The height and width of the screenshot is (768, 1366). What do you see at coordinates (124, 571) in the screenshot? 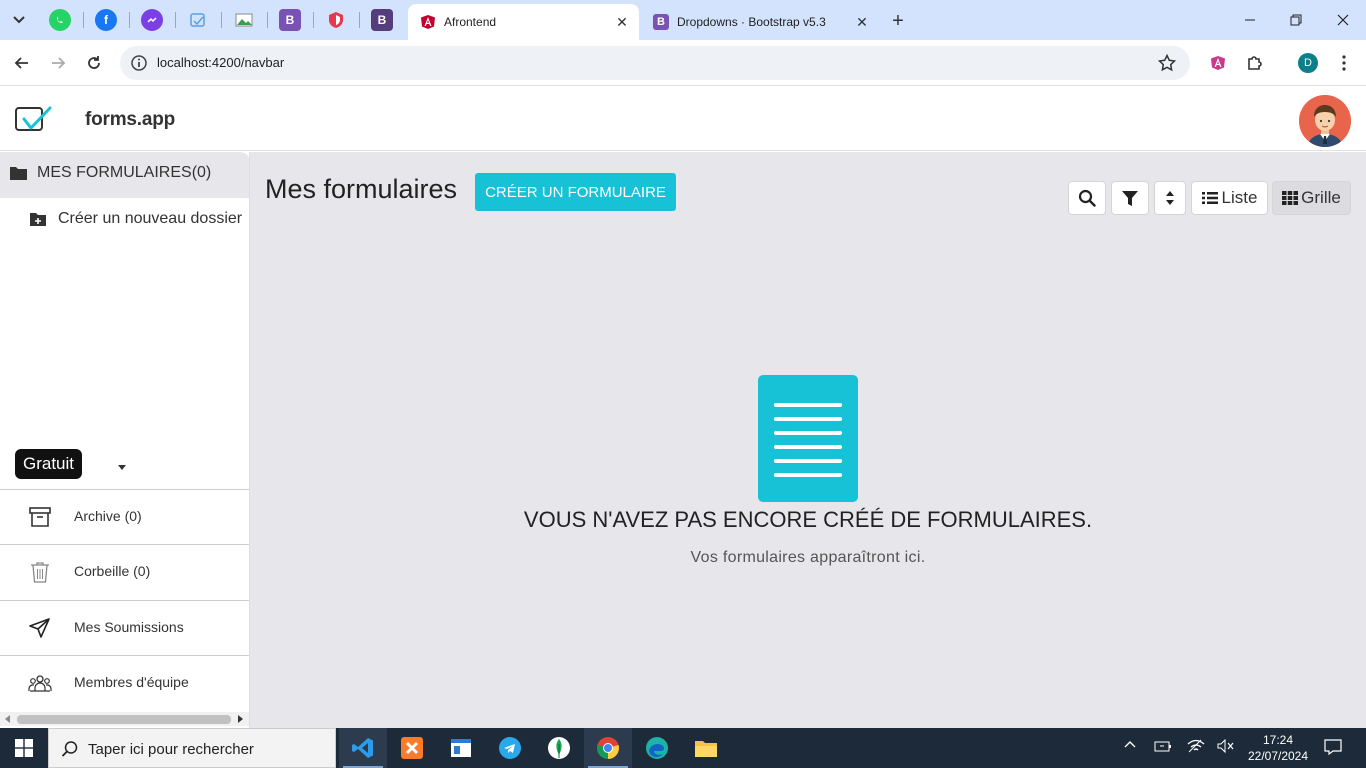
I see `sidebar-item-trash: Corbeille (0)` at bounding box center [124, 571].